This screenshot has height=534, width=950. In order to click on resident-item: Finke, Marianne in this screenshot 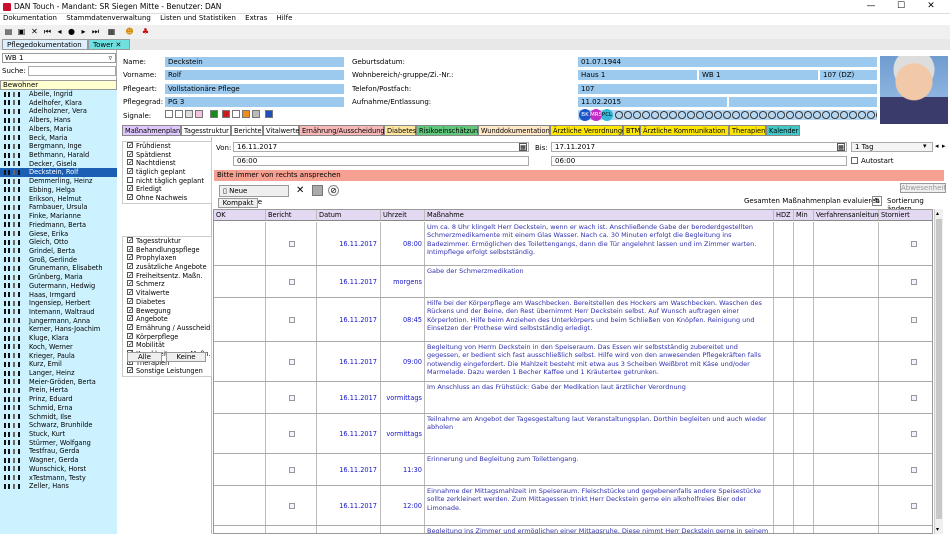, I will do `click(58, 216)`.